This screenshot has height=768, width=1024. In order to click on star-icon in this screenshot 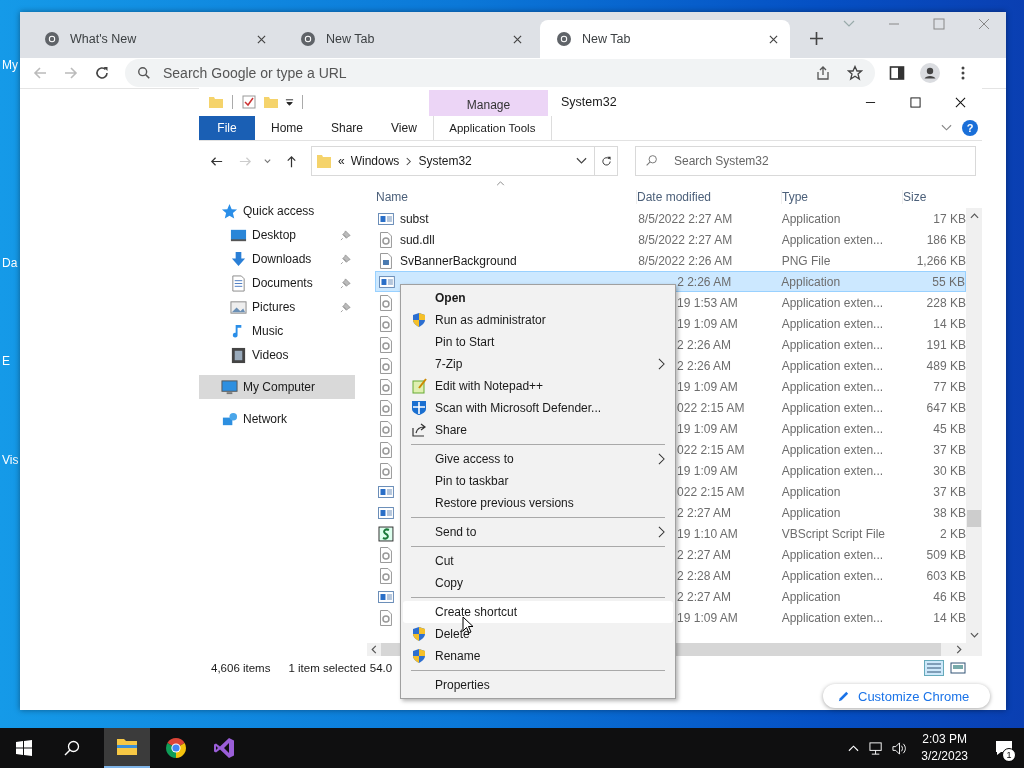, I will do `click(855, 73)`.